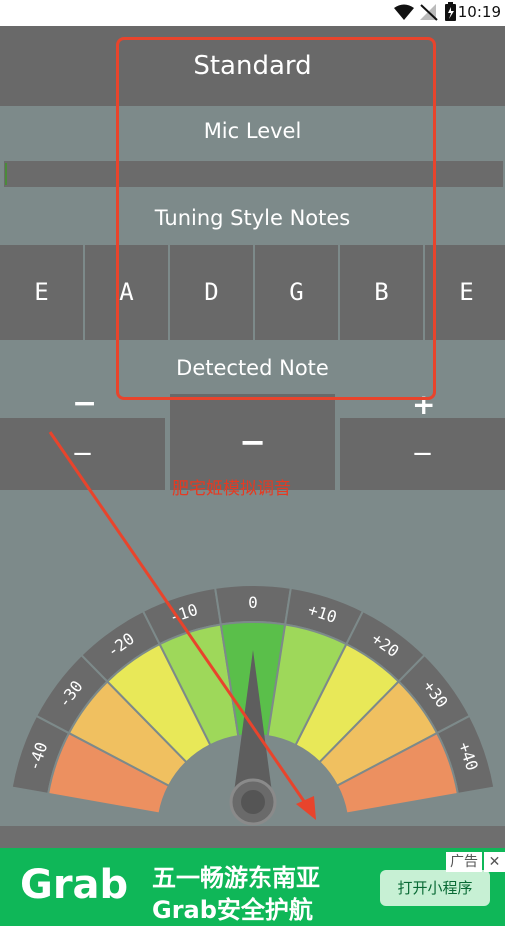 The width and height of the screenshot is (505, 926). I want to click on detected-sharp-value: −, so click(422, 454).